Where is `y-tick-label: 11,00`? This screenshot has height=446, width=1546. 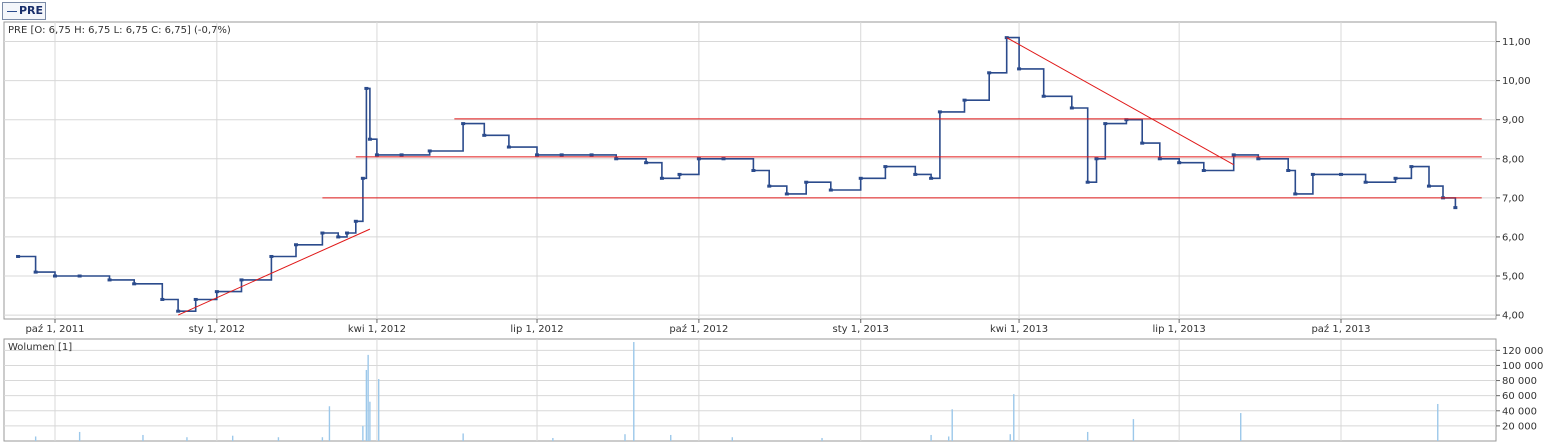
y-tick-label: 11,00 is located at coordinates (1516, 42).